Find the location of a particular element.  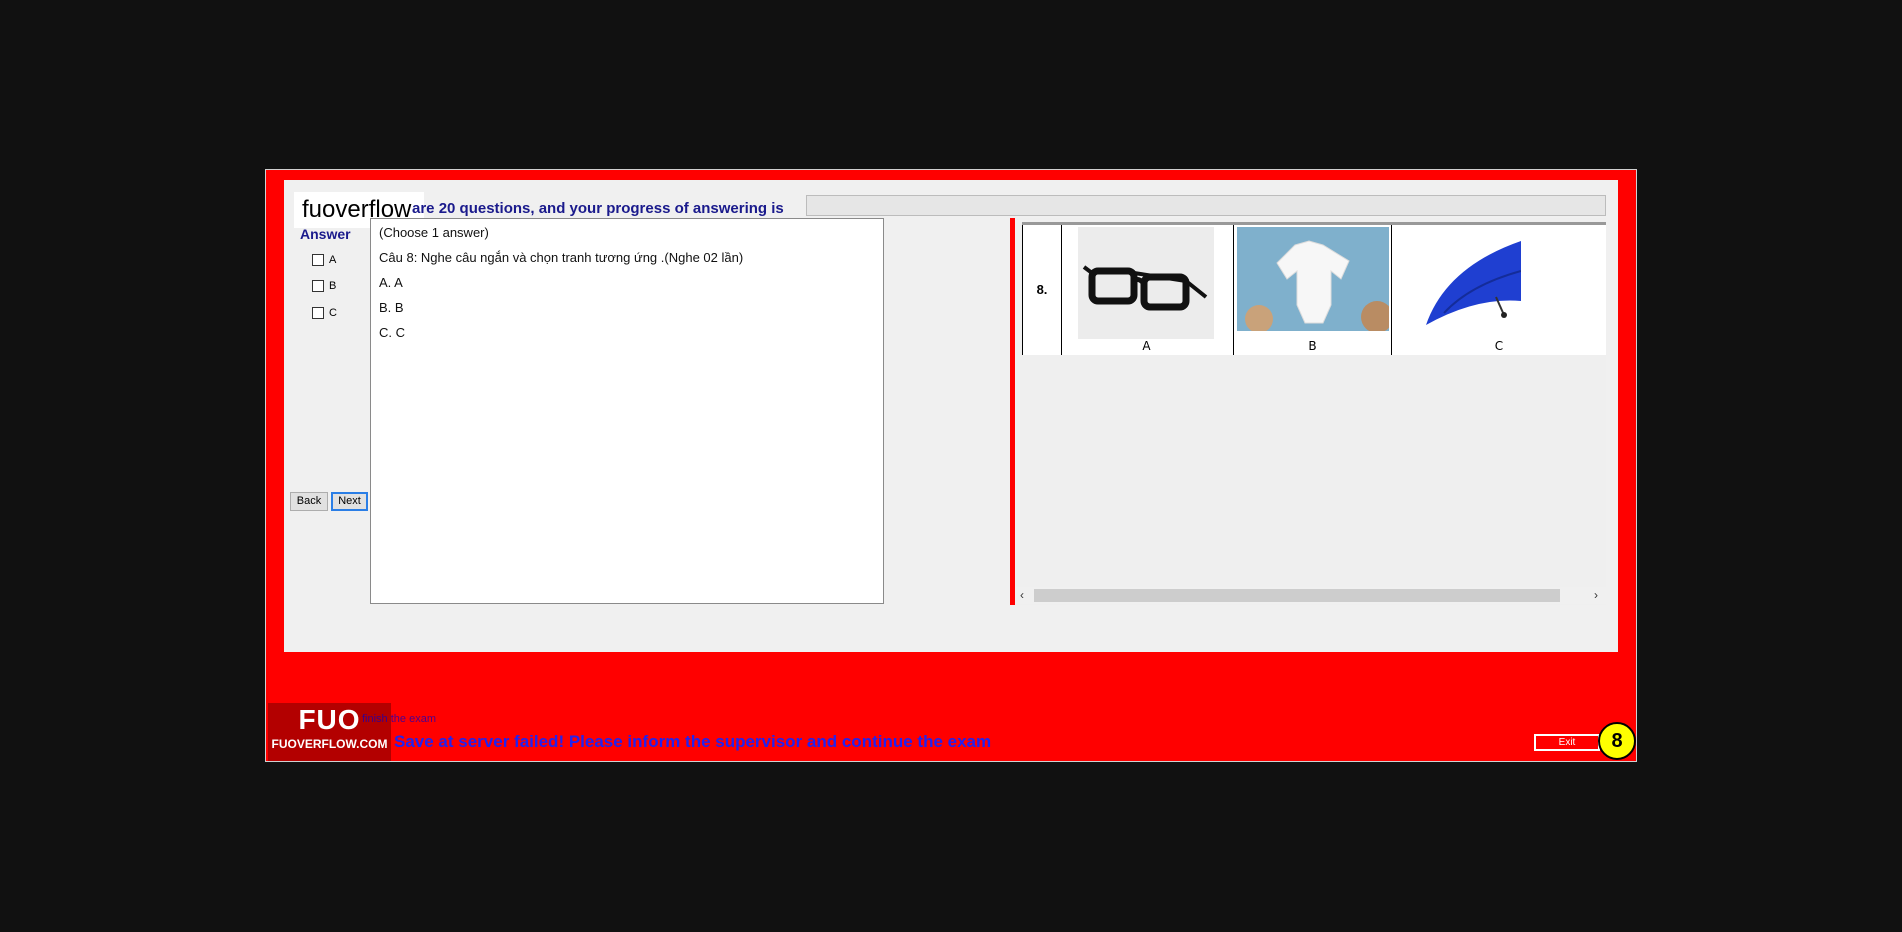

scroll-left-icon: ‹ is located at coordinates (1022, 595).